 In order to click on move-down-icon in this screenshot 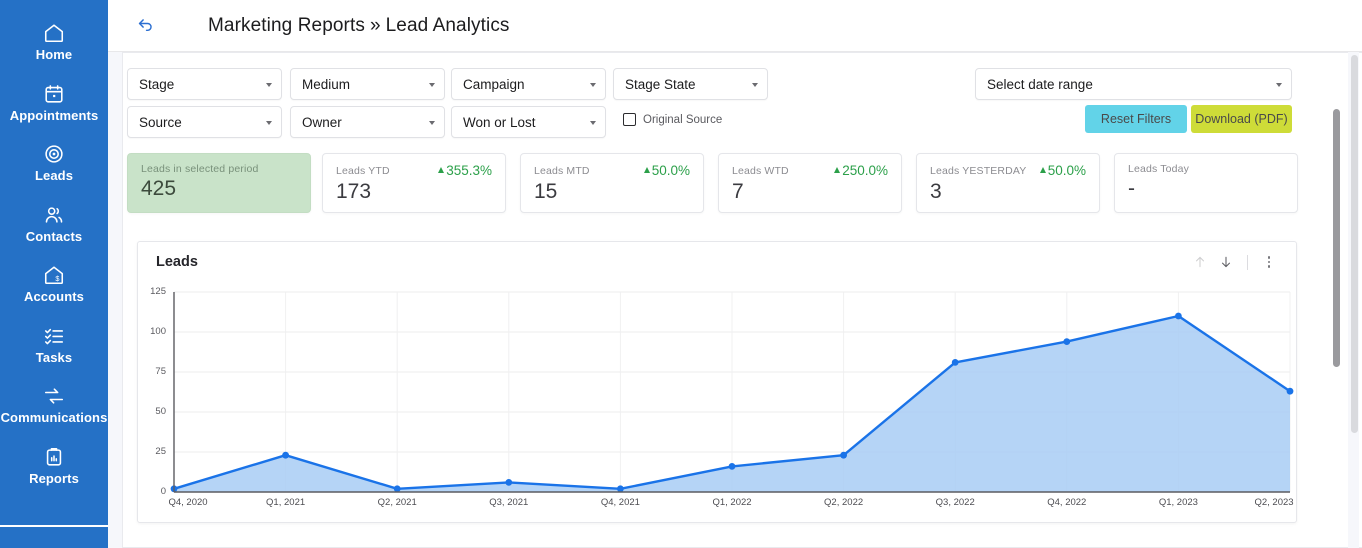, I will do `click(1226, 262)`.